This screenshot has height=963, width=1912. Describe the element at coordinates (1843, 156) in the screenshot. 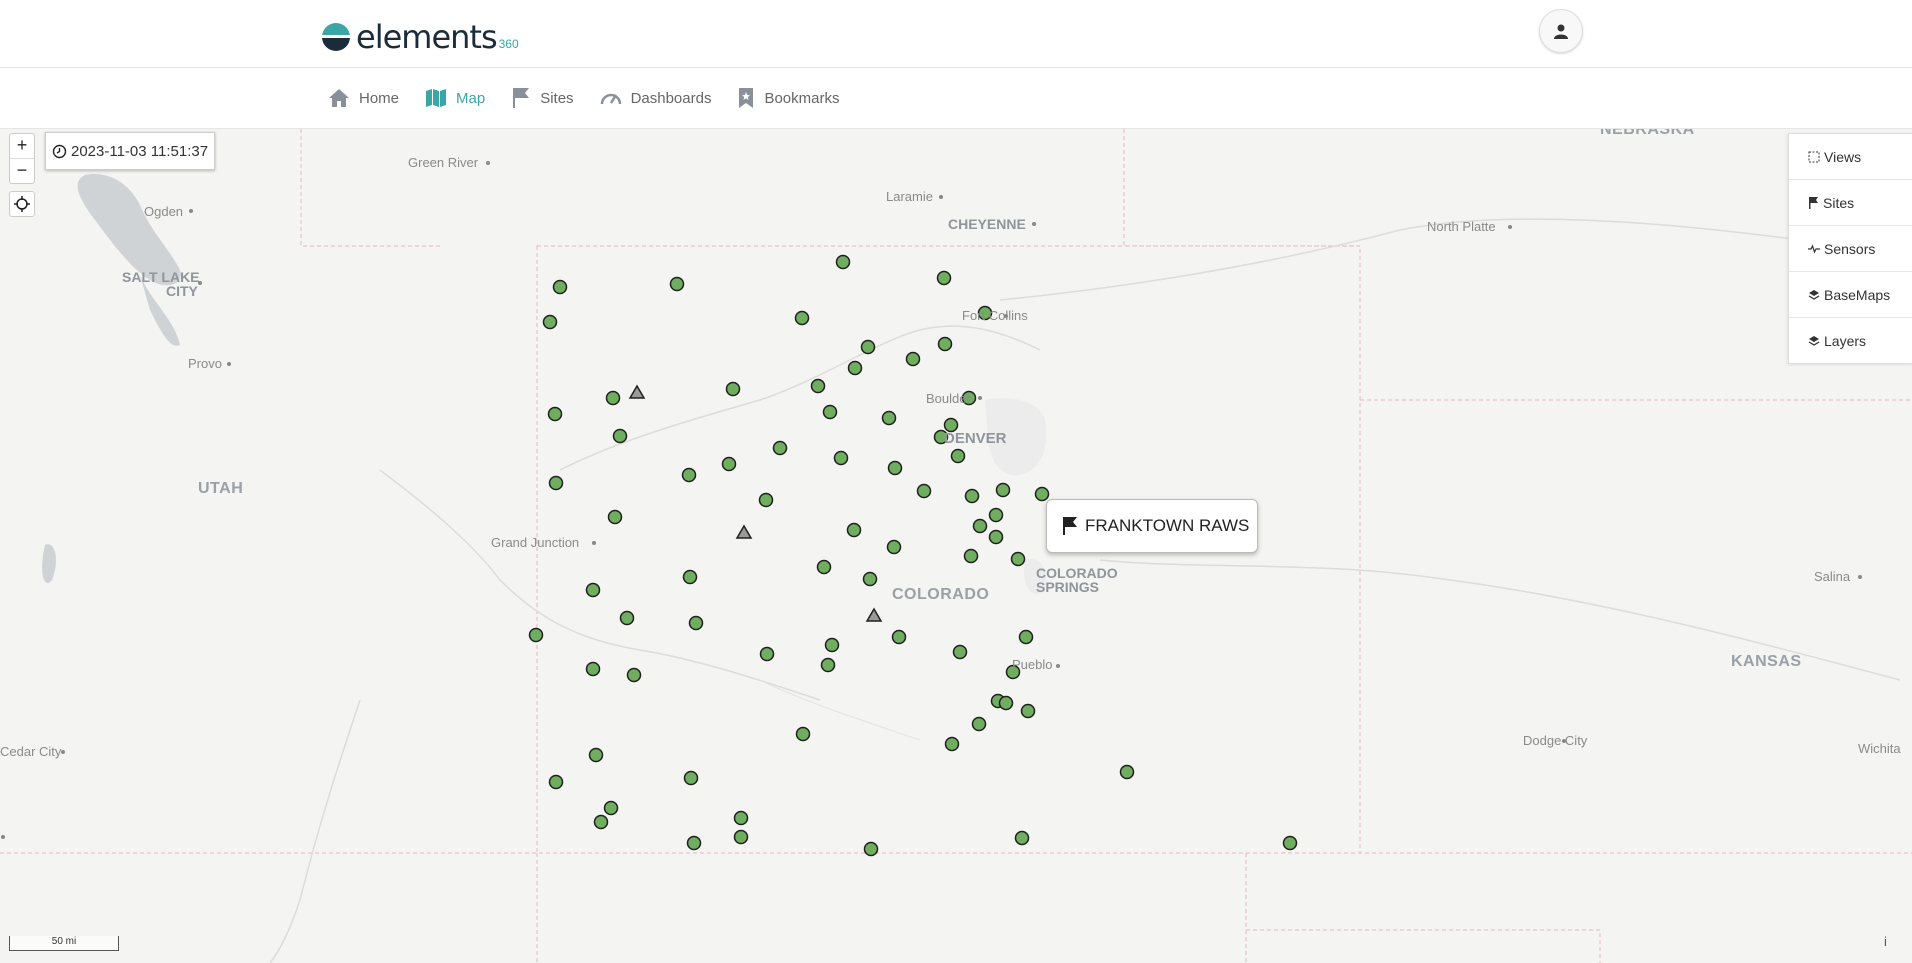

I see `side-views-label: Views` at that location.